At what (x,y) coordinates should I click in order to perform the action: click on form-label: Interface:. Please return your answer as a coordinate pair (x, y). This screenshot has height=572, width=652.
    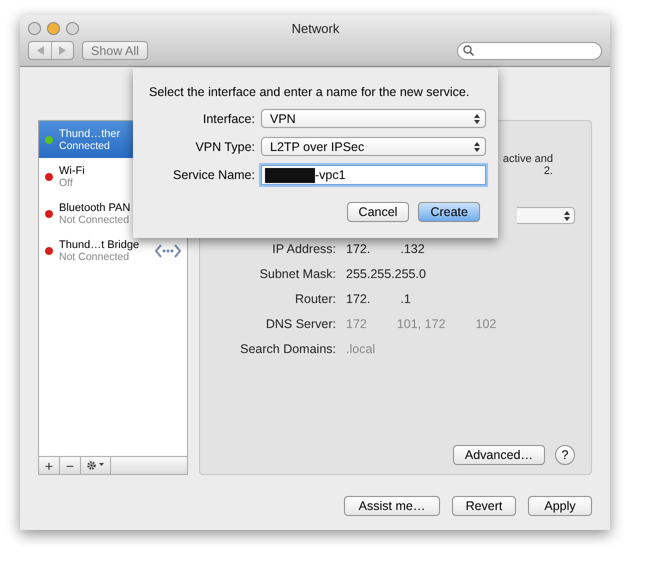
    Looking at the image, I should click on (228, 119).